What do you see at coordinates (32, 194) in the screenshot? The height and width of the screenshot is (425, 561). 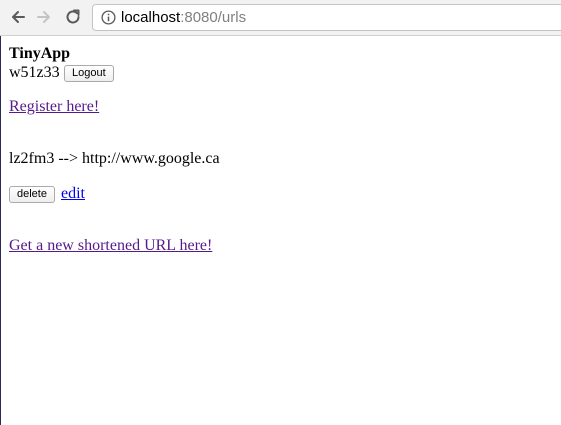 I see `delete-button: delete` at bounding box center [32, 194].